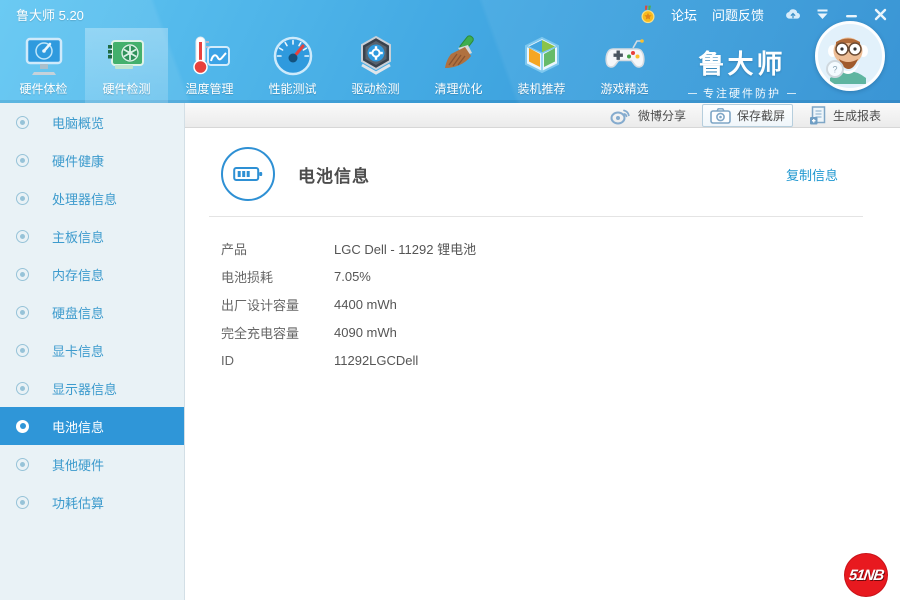 Image resolution: width=900 pixels, height=600 pixels. I want to click on benchmark-icon, so click(293, 55).